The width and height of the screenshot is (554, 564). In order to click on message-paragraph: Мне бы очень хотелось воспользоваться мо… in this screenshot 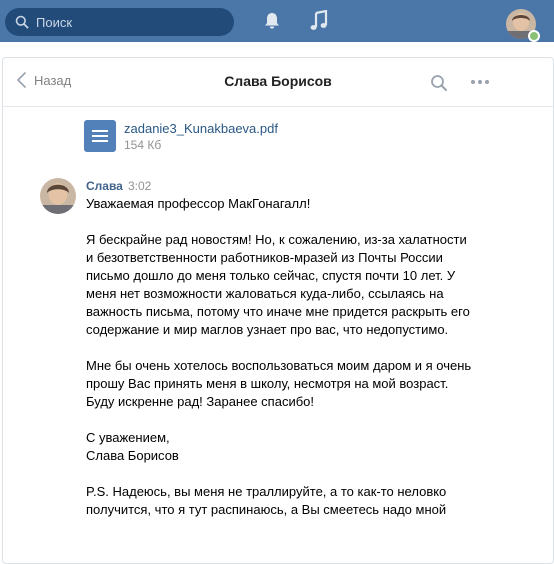, I will do `click(279, 383)`.